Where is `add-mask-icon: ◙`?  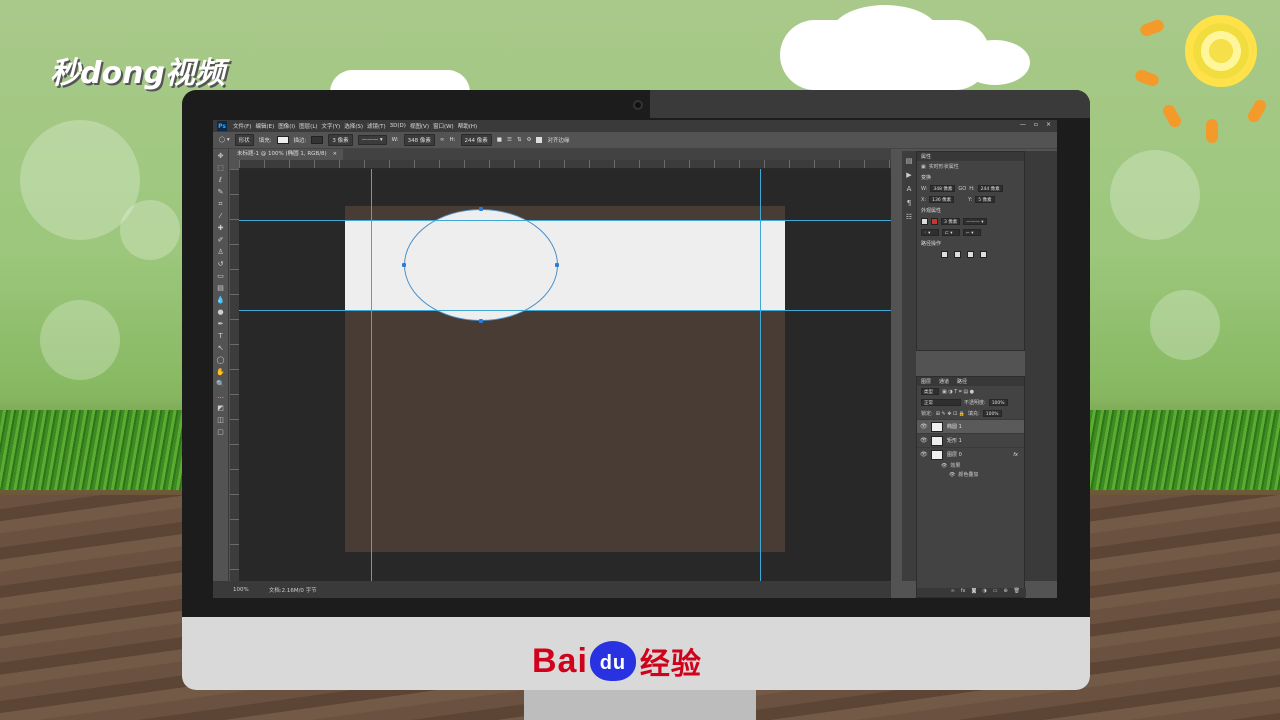
add-mask-icon: ◙ is located at coordinates (973, 592).